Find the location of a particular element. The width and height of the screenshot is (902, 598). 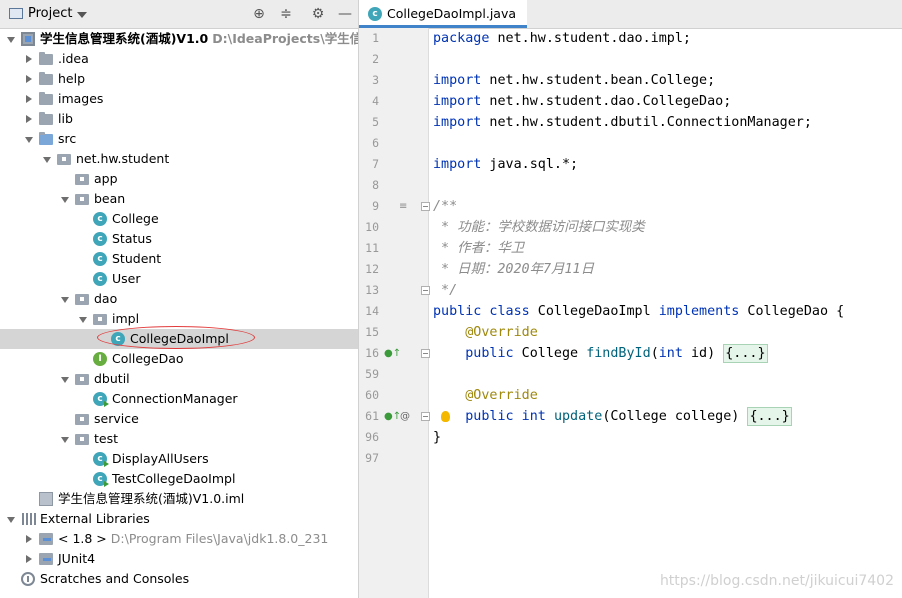

tree-item-label: 学生信息管理系统(酒城)V1.0.iml is located at coordinates (151, 498).